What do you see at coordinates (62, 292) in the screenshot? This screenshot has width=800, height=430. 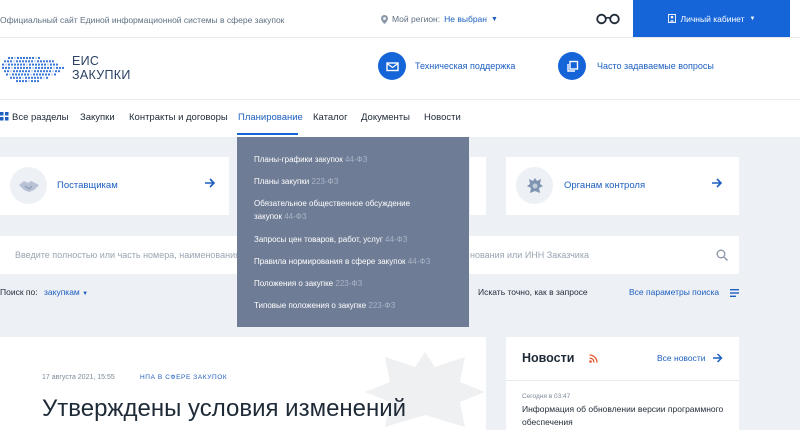 I see `search-by-value: закупкам` at bounding box center [62, 292].